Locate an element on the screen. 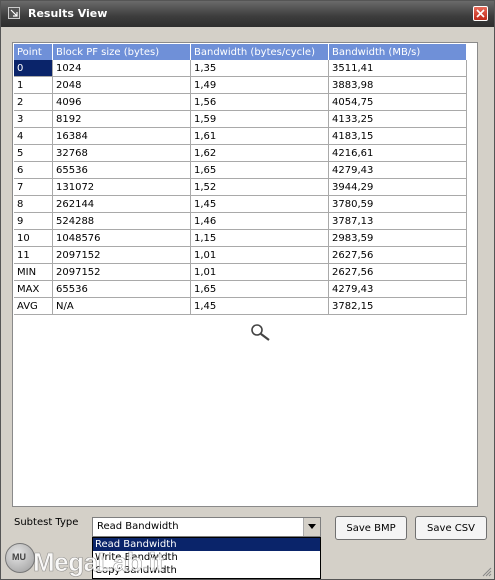 This screenshot has width=495, height=580. table-cell: N/A is located at coordinates (121, 306).